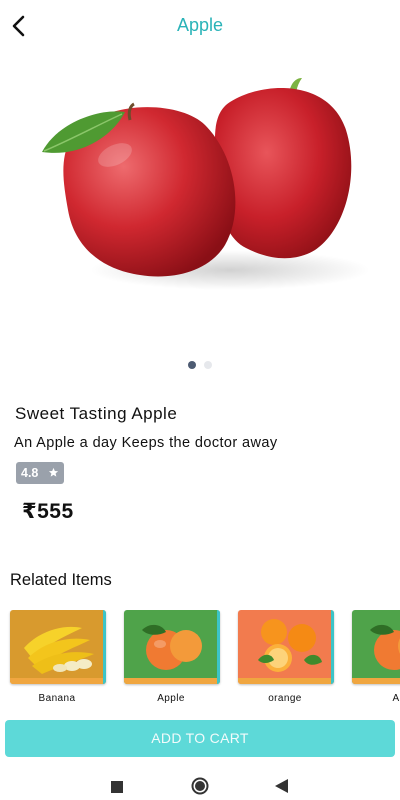  Describe the element at coordinates (396, 698) in the screenshot. I see `related-item-label: Ap` at that location.